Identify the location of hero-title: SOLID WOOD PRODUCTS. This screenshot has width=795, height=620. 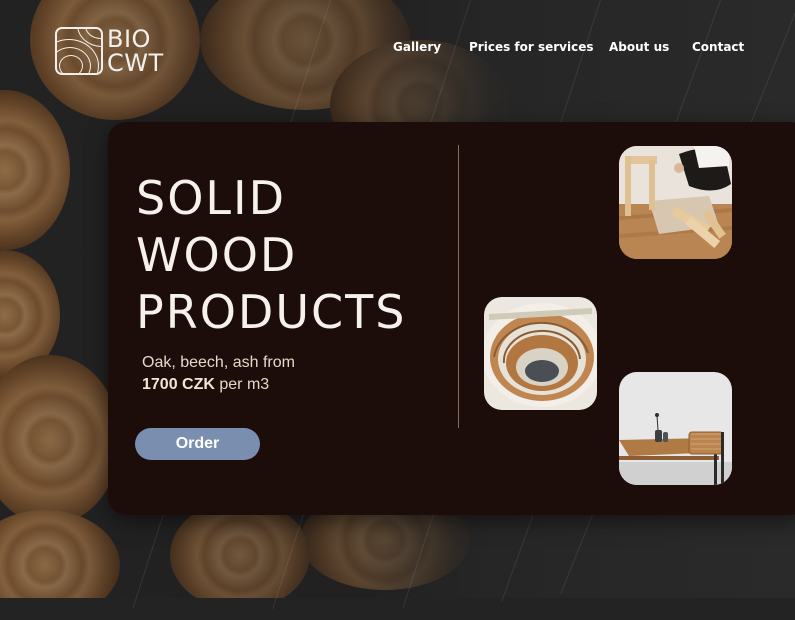
(271, 255).